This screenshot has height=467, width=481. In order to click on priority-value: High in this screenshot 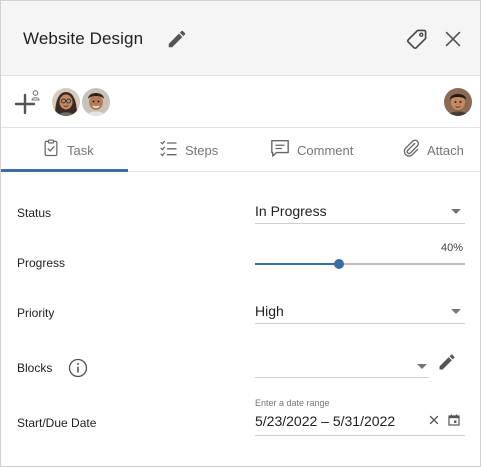, I will do `click(269, 311)`.